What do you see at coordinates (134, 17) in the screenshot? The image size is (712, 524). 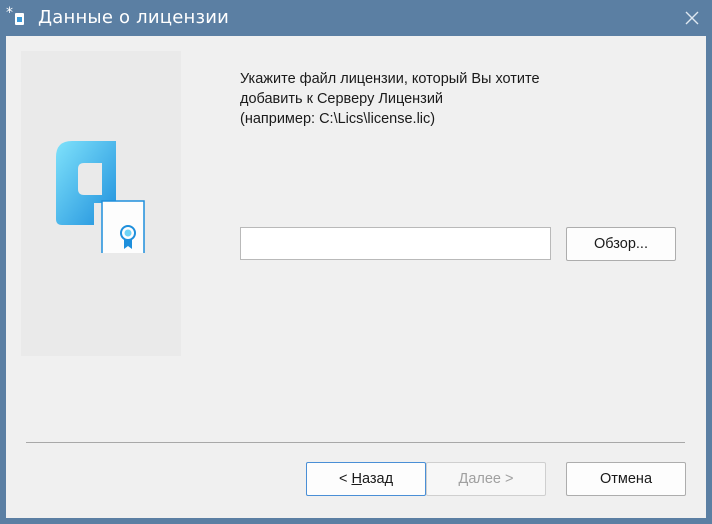 I see `window-title: Данные о лицензии` at bounding box center [134, 17].